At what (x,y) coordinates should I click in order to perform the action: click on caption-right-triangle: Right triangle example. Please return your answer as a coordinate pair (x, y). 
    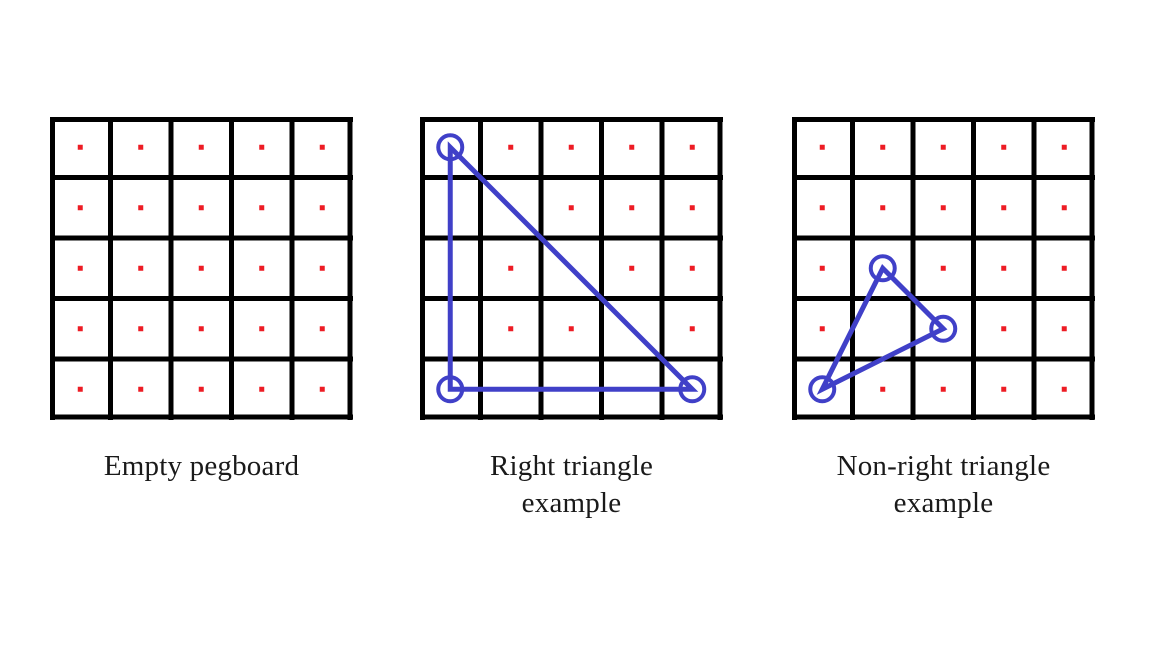
    Looking at the image, I should click on (571, 485).